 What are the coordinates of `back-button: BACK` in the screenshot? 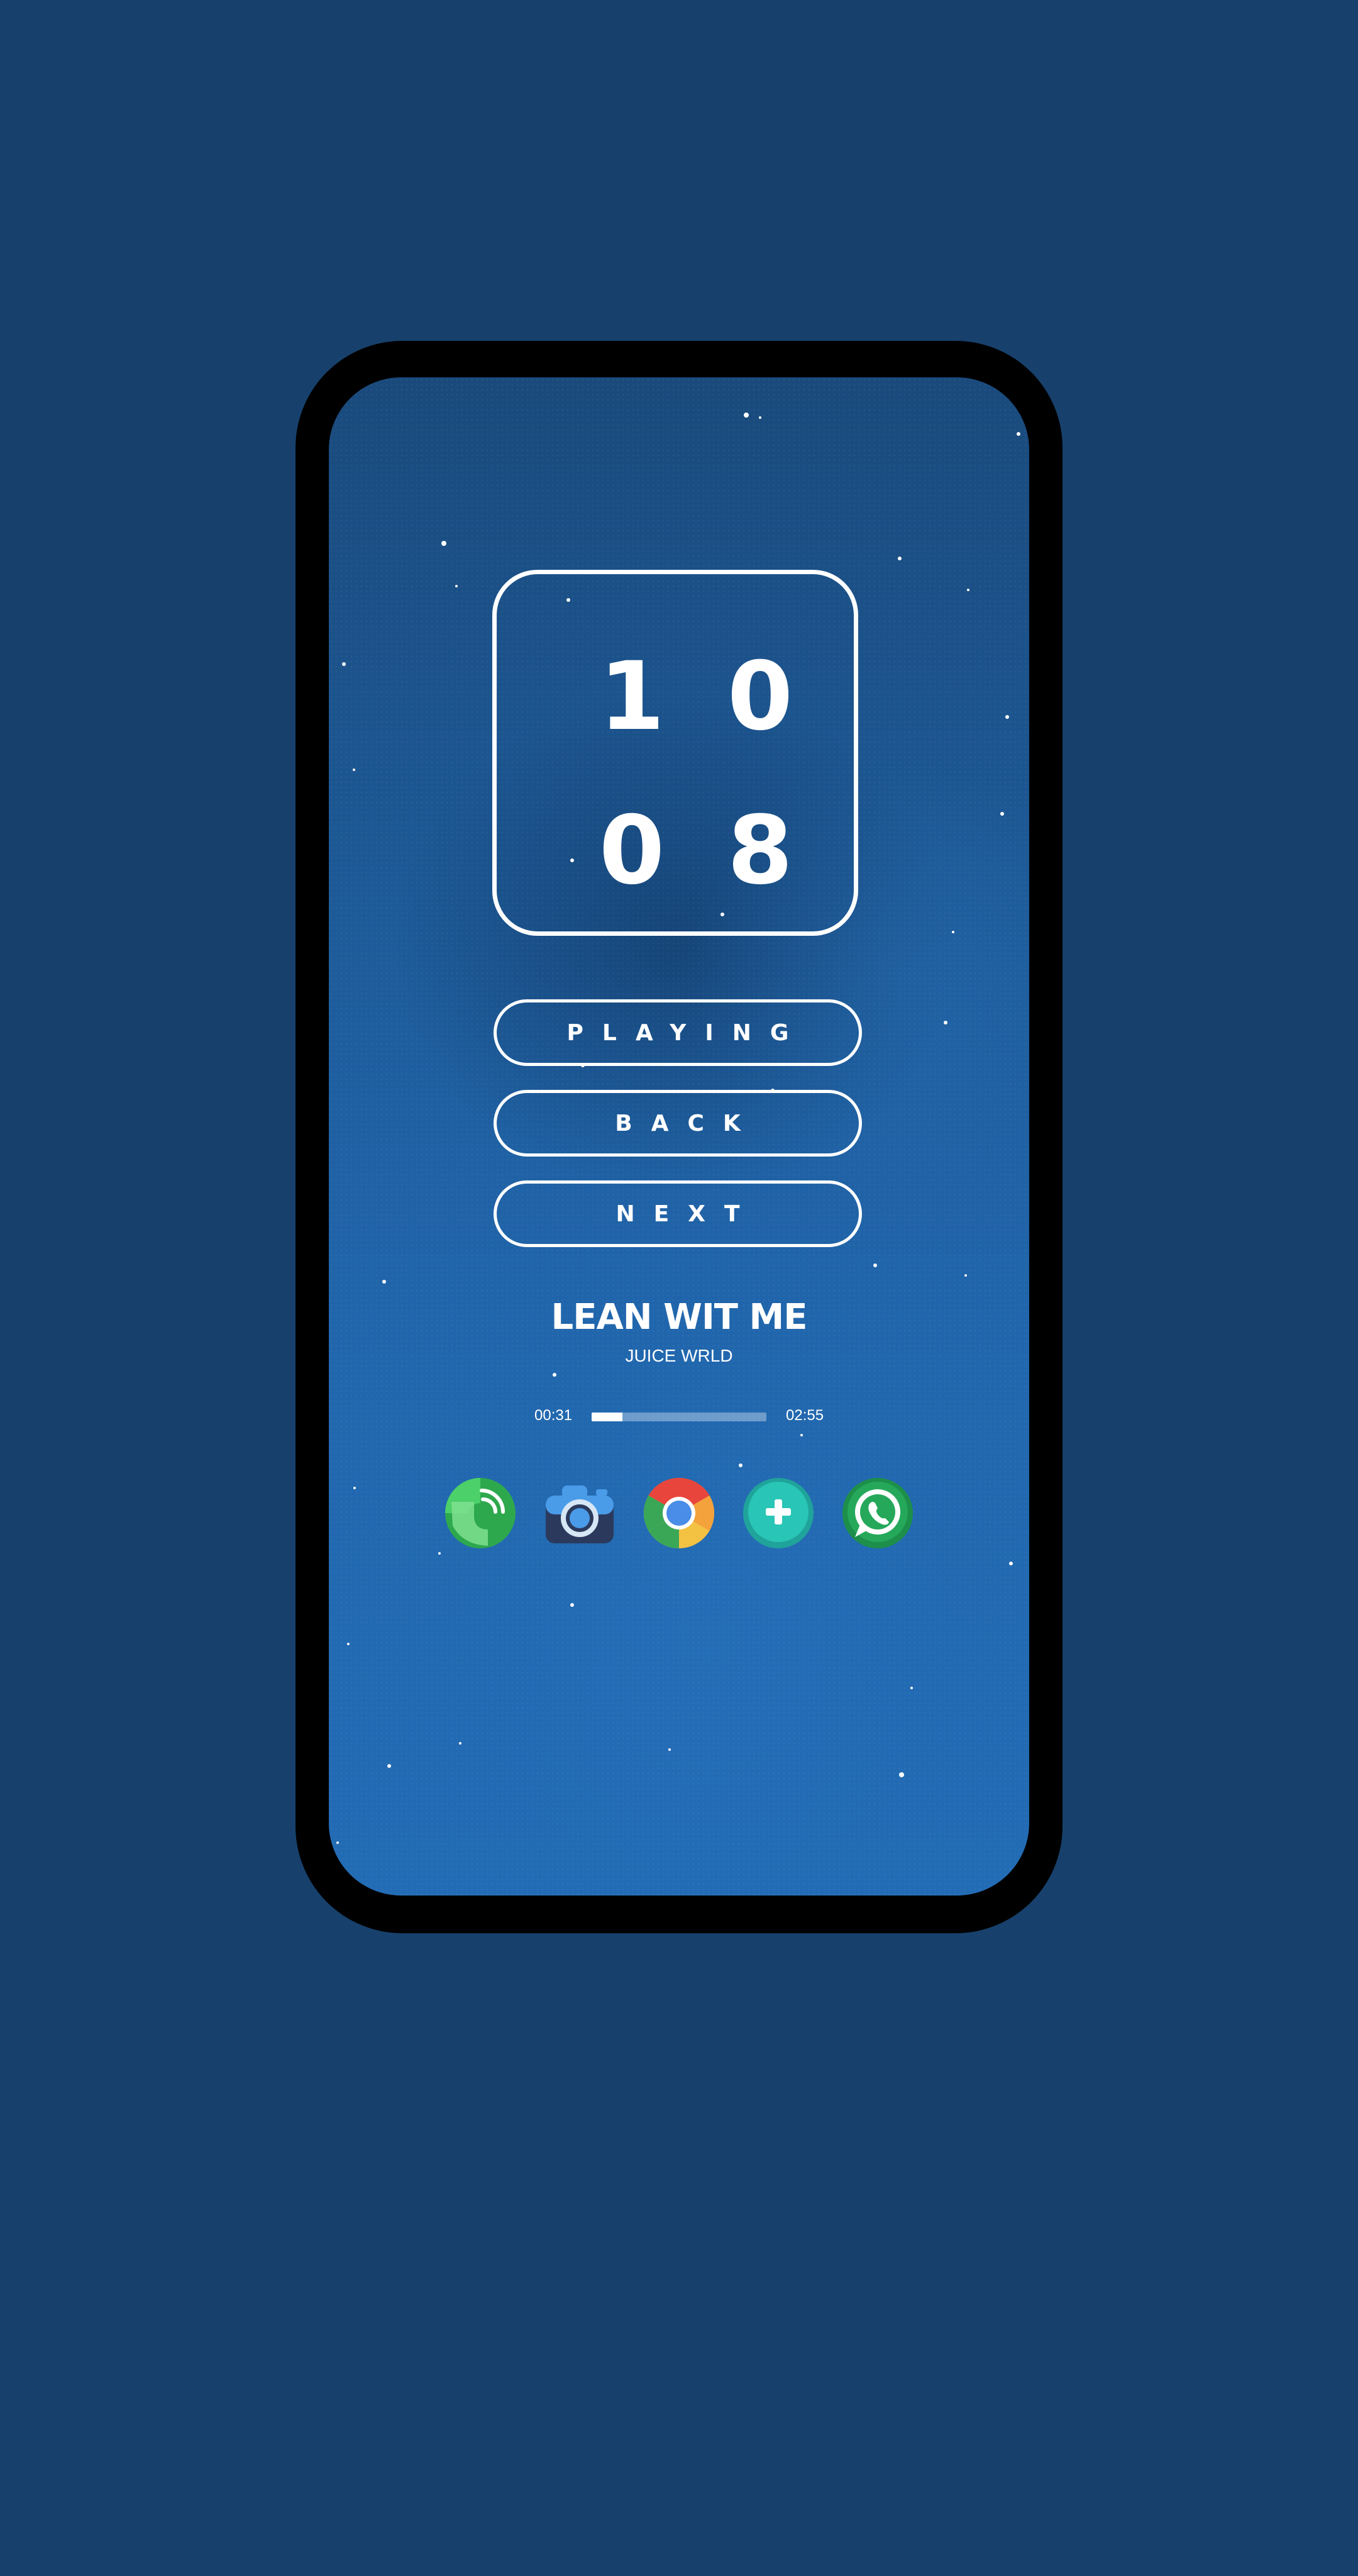 It's located at (678, 1123).